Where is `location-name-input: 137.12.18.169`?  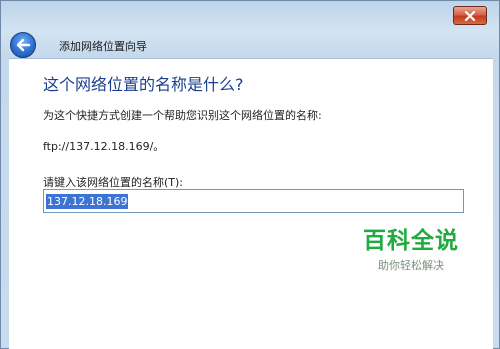
location-name-input: 137.12.18.169 is located at coordinates (253, 201).